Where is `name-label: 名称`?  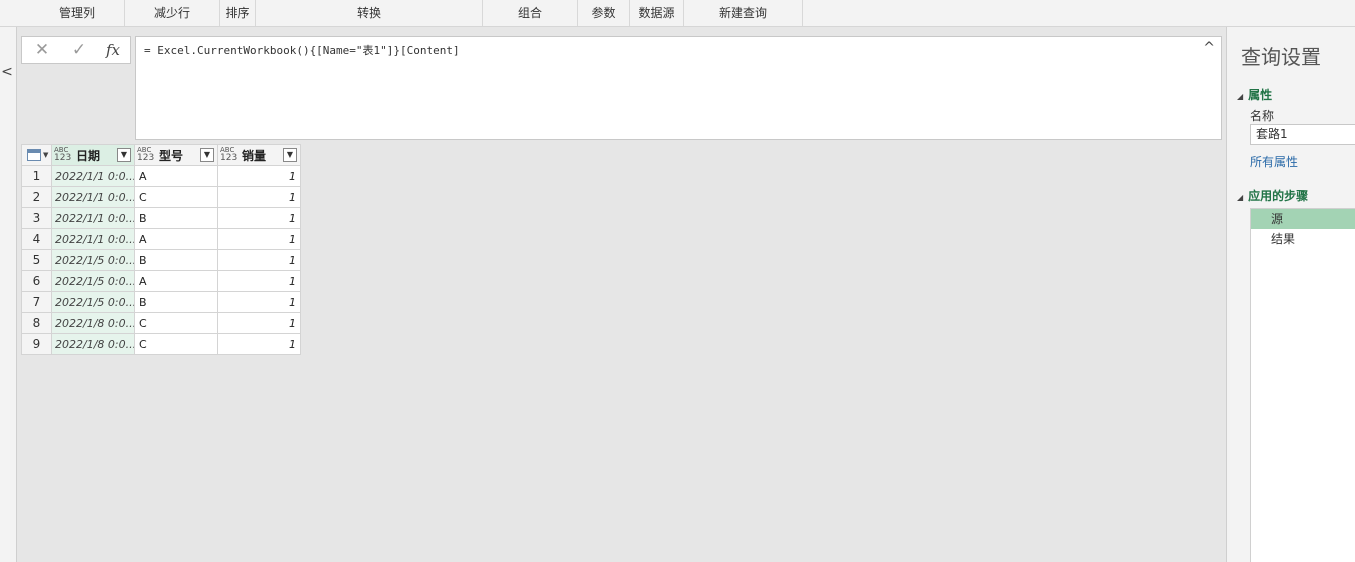 name-label: 名称 is located at coordinates (1262, 116).